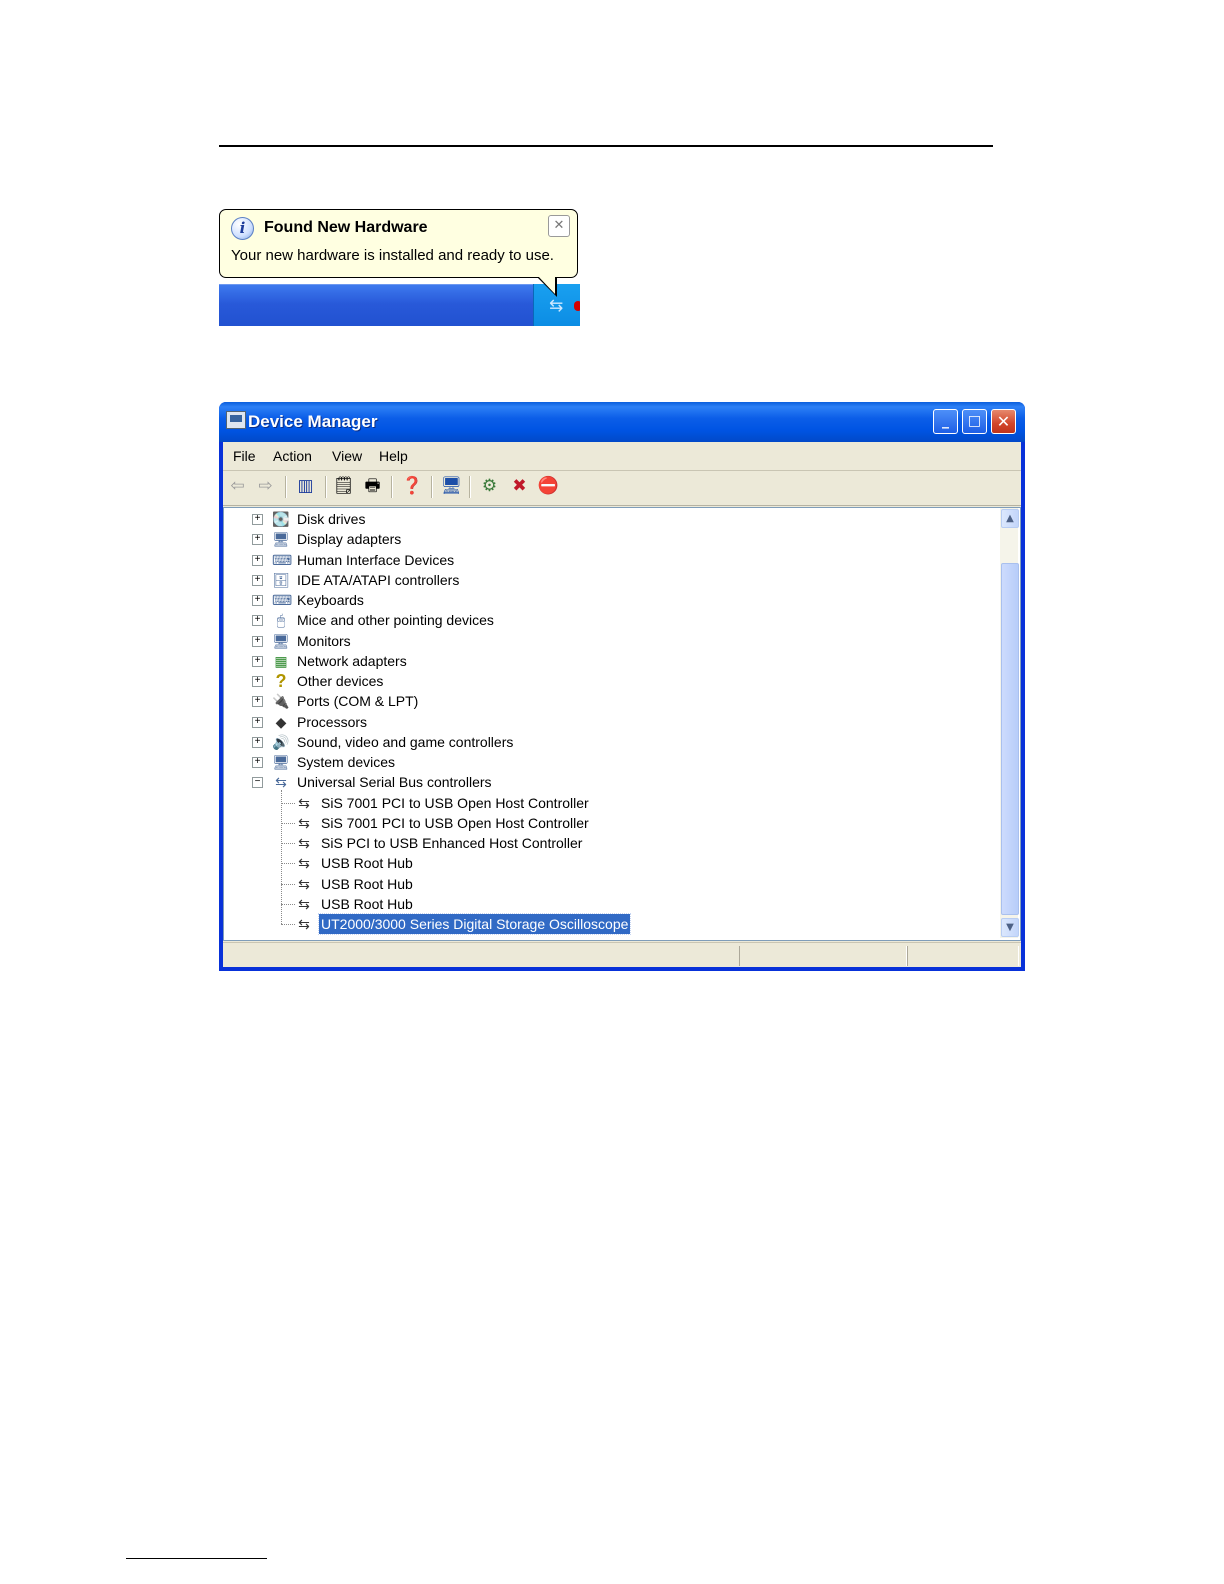 The width and height of the screenshot is (1224, 1584). What do you see at coordinates (331, 519) in the screenshot?
I see `tree-item-label: Disk drives` at bounding box center [331, 519].